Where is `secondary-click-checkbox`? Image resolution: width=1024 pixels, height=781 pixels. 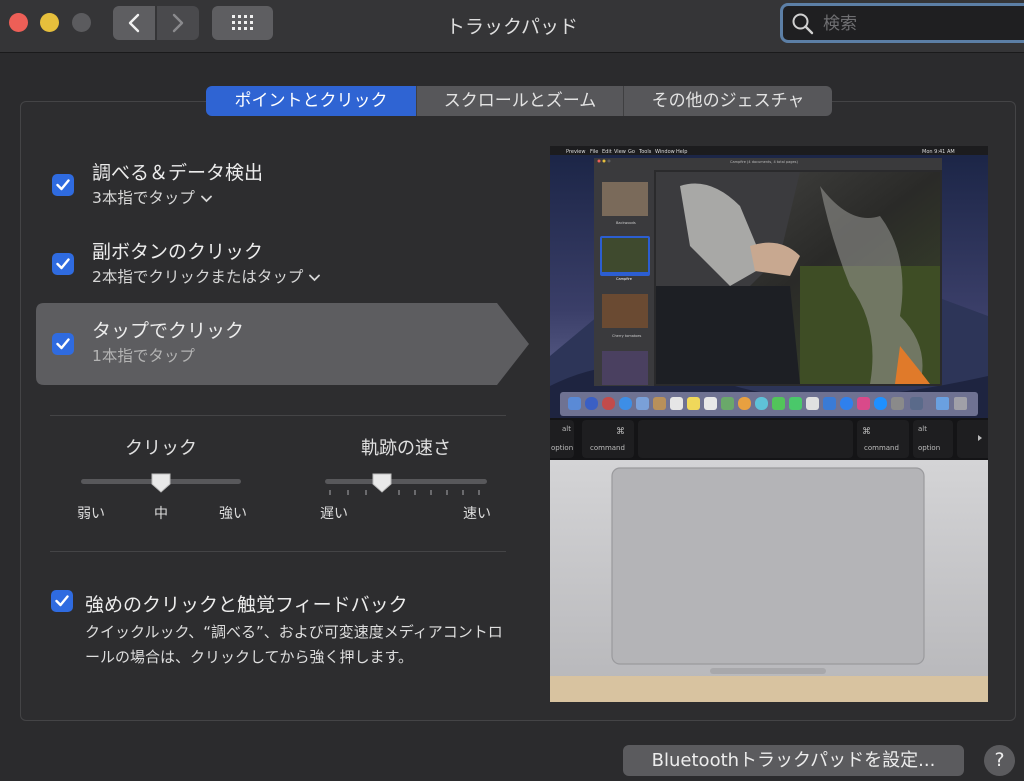 secondary-click-checkbox is located at coordinates (63, 264).